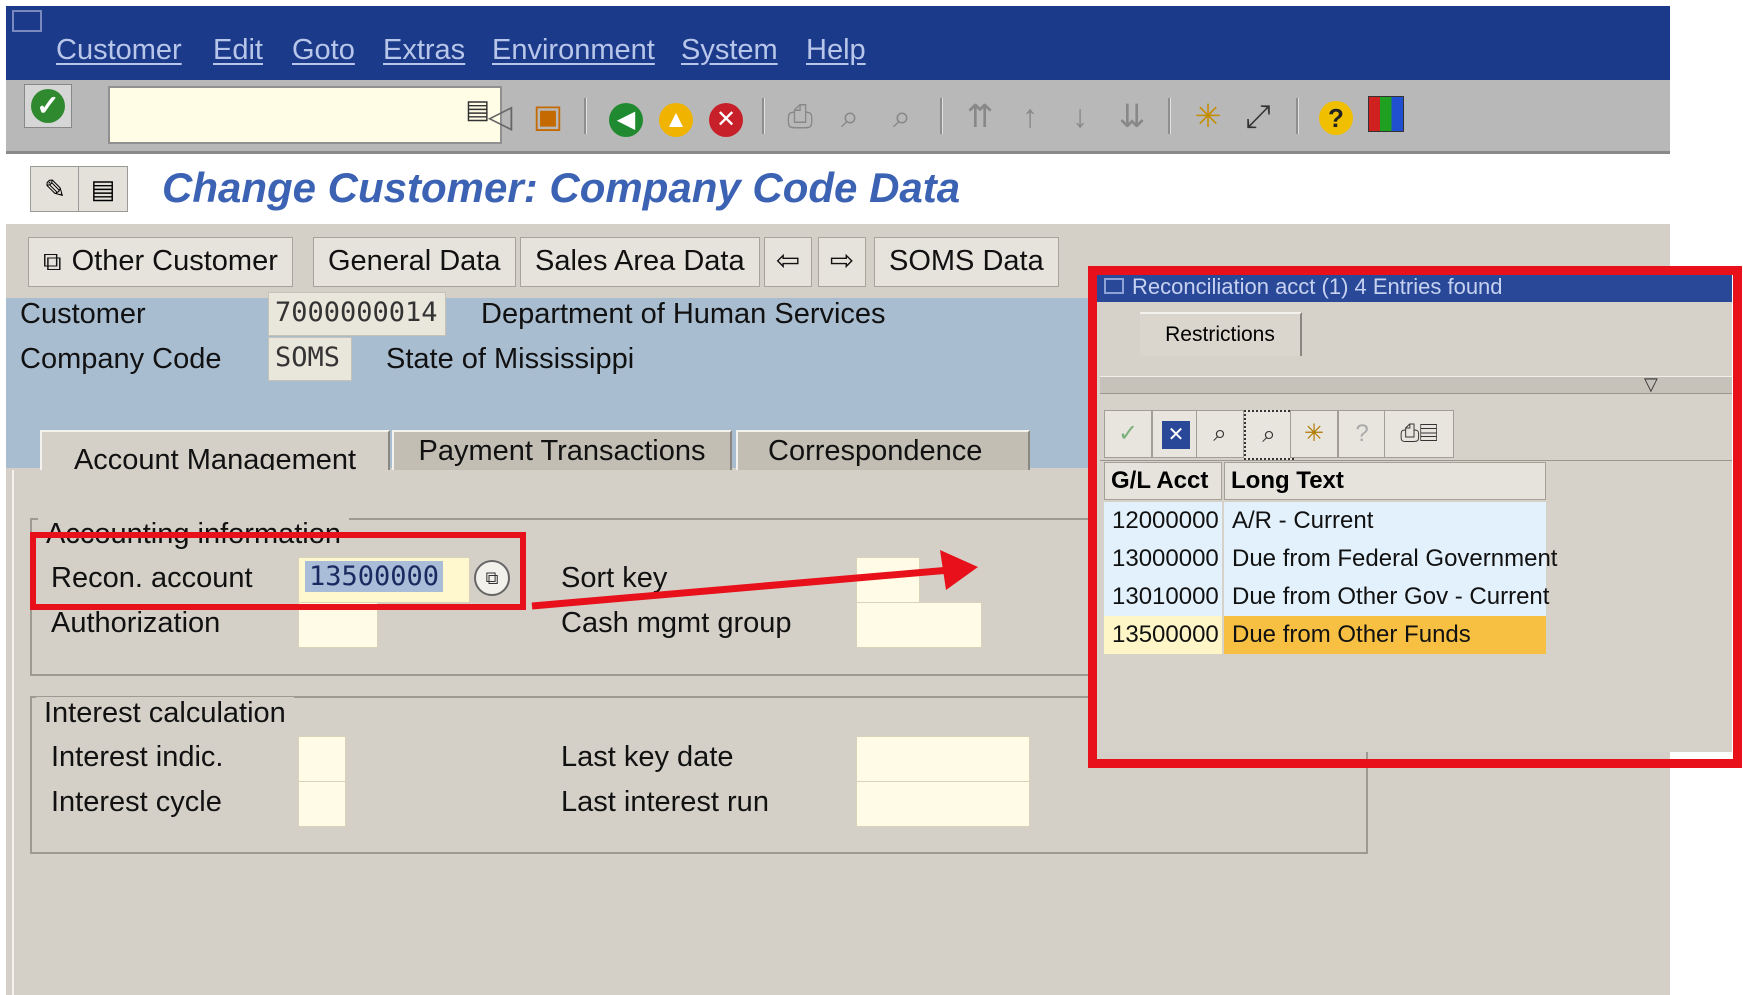 The image size is (1743, 995). What do you see at coordinates (943, 759) in the screenshot?
I see `last-key-date-input` at bounding box center [943, 759].